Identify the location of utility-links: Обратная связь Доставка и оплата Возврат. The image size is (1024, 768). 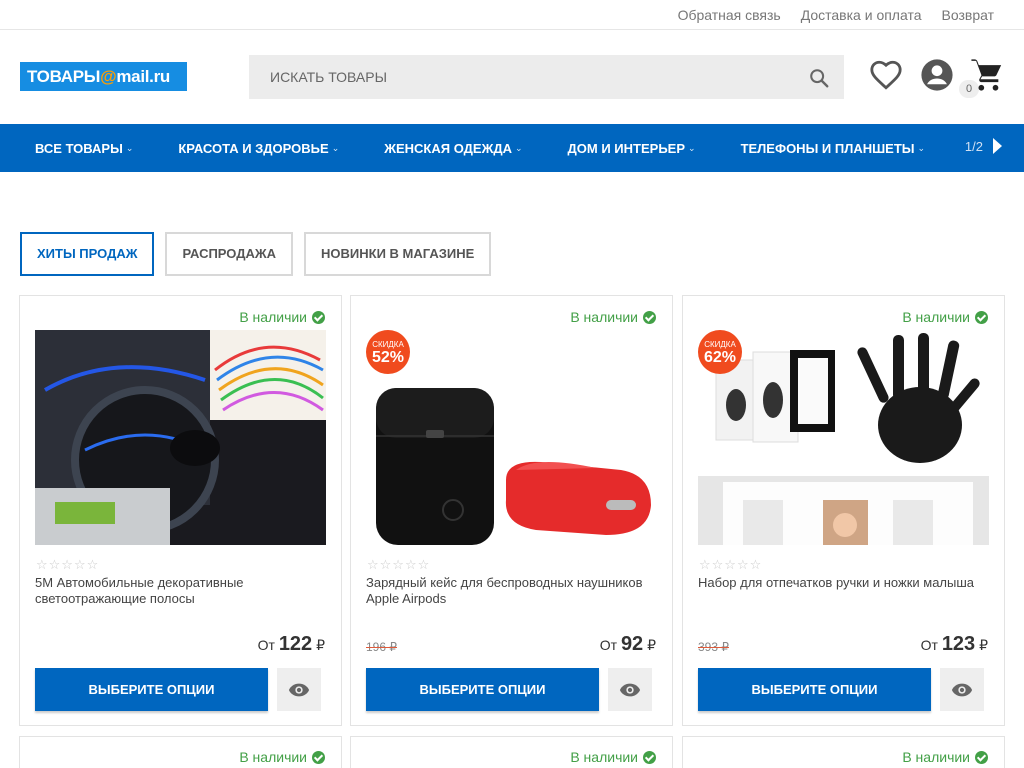
(836, 15).